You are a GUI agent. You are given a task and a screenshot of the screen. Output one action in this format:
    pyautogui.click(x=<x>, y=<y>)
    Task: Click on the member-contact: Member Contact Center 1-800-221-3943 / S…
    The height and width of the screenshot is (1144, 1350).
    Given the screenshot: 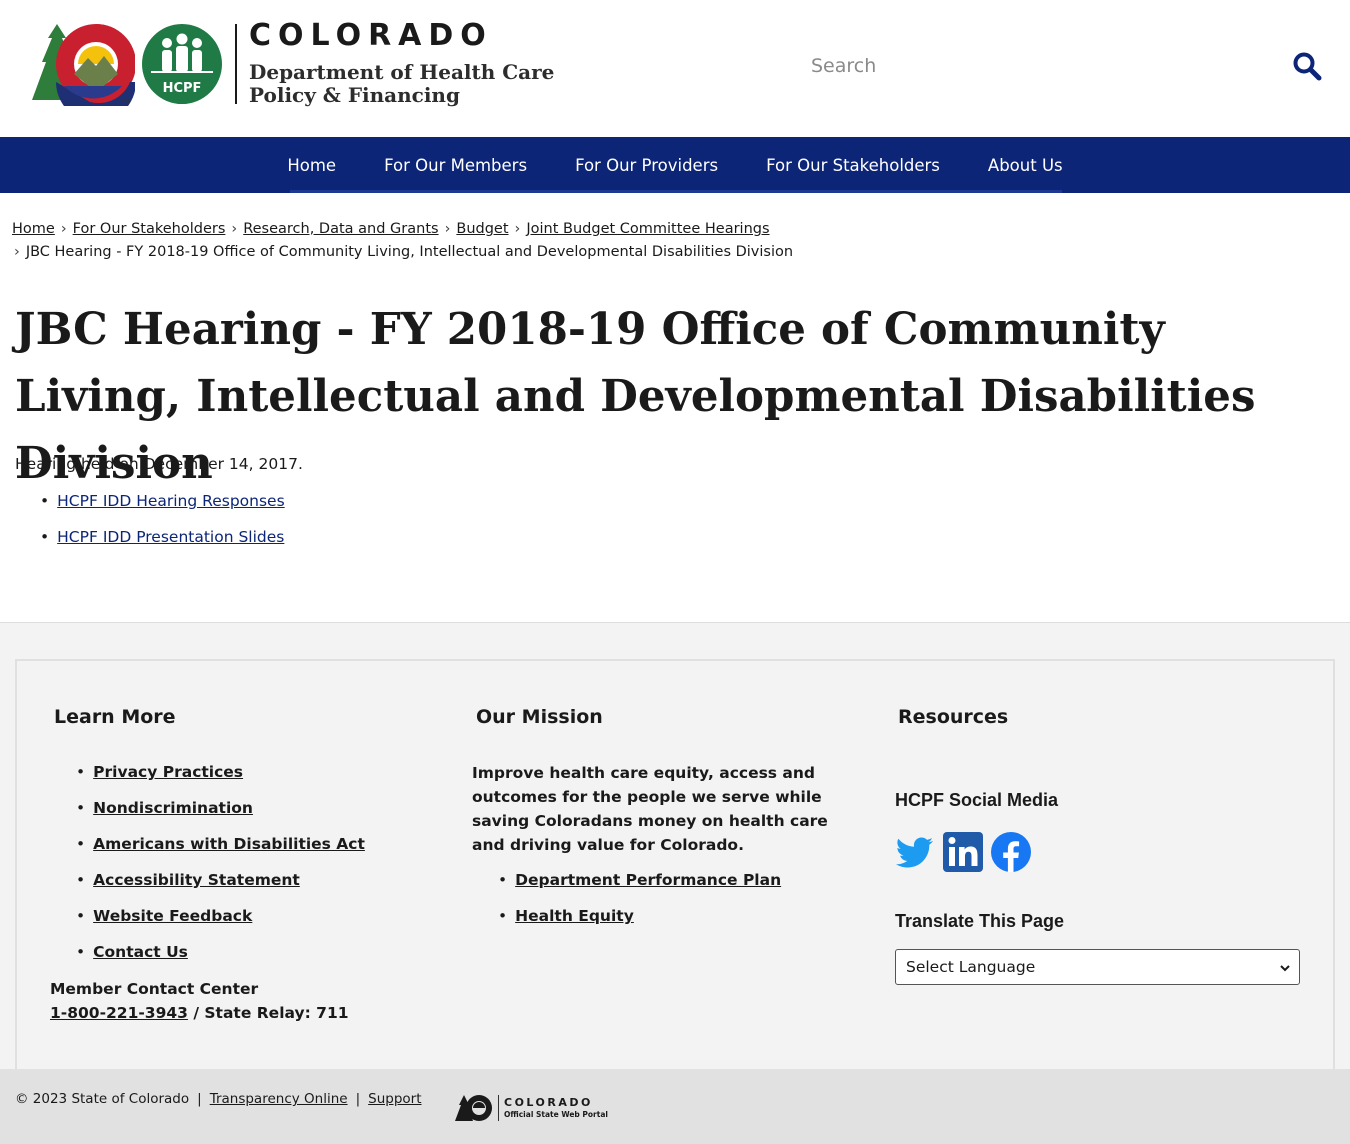 What is the action you would take?
    pyautogui.click(x=199, y=1001)
    